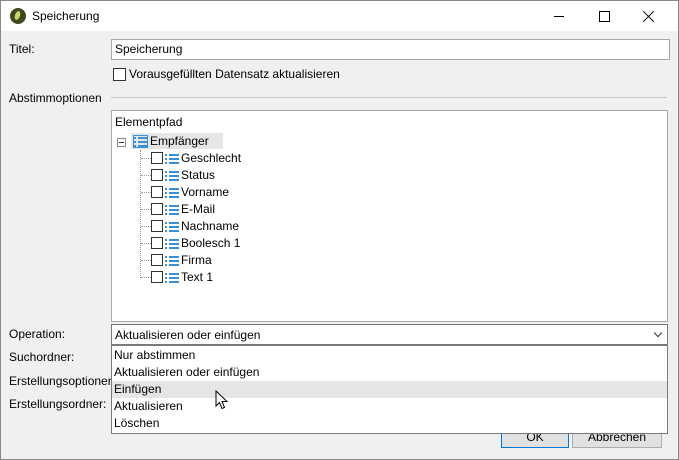 Image resolution: width=679 pixels, height=460 pixels. What do you see at coordinates (188, 335) in the screenshot?
I see `operation-selected-value: Aktualisieren oder einfügen` at bounding box center [188, 335].